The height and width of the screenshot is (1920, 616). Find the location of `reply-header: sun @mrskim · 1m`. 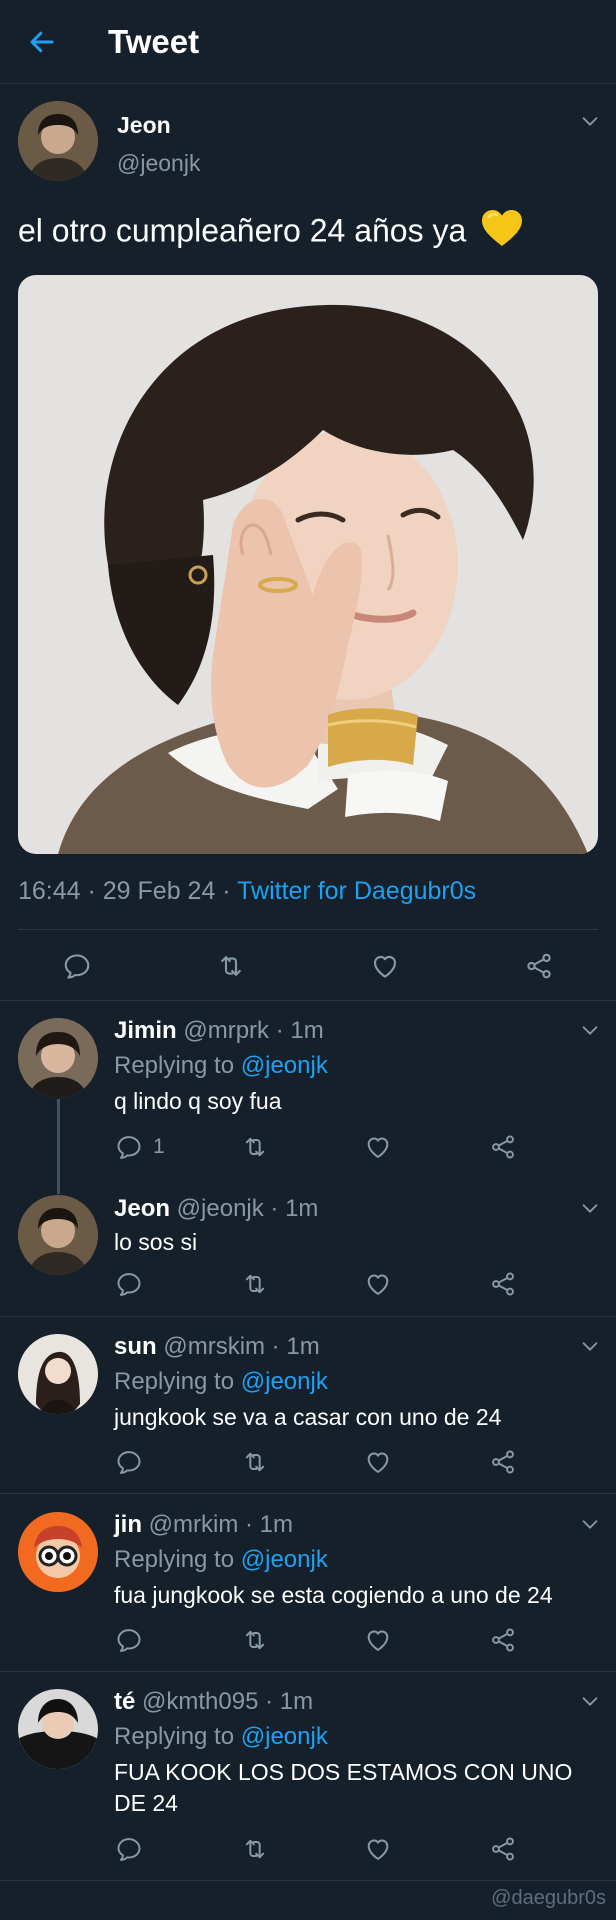

reply-header: sun @mrskim · 1m is located at coordinates (217, 1347).